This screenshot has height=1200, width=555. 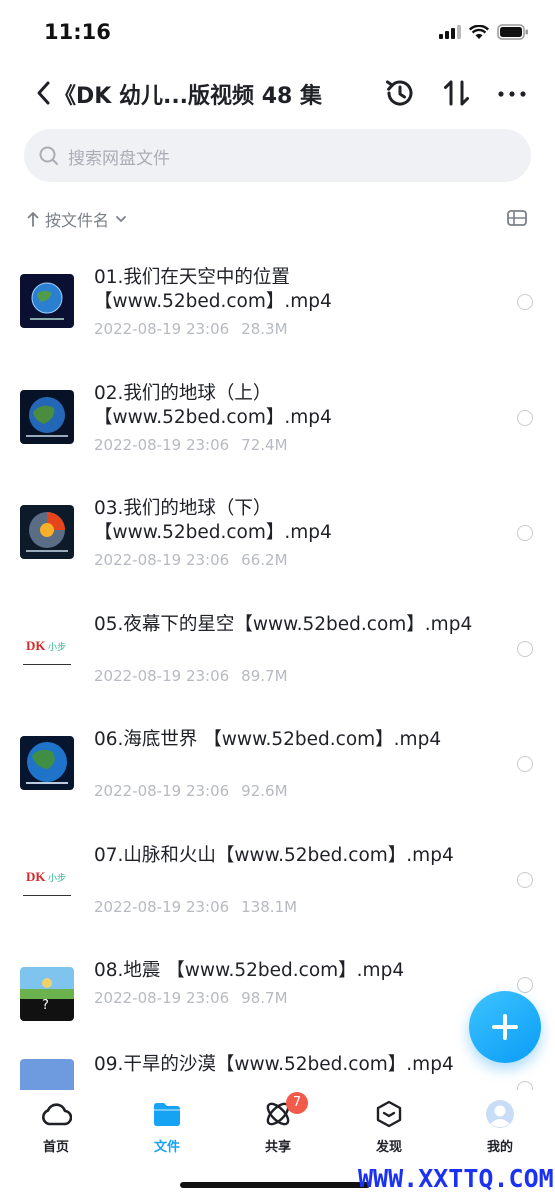 What do you see at coordinates (33, 219) in the screenshot?
I see `arrow-up-icon` at bounding box center [33, 219].